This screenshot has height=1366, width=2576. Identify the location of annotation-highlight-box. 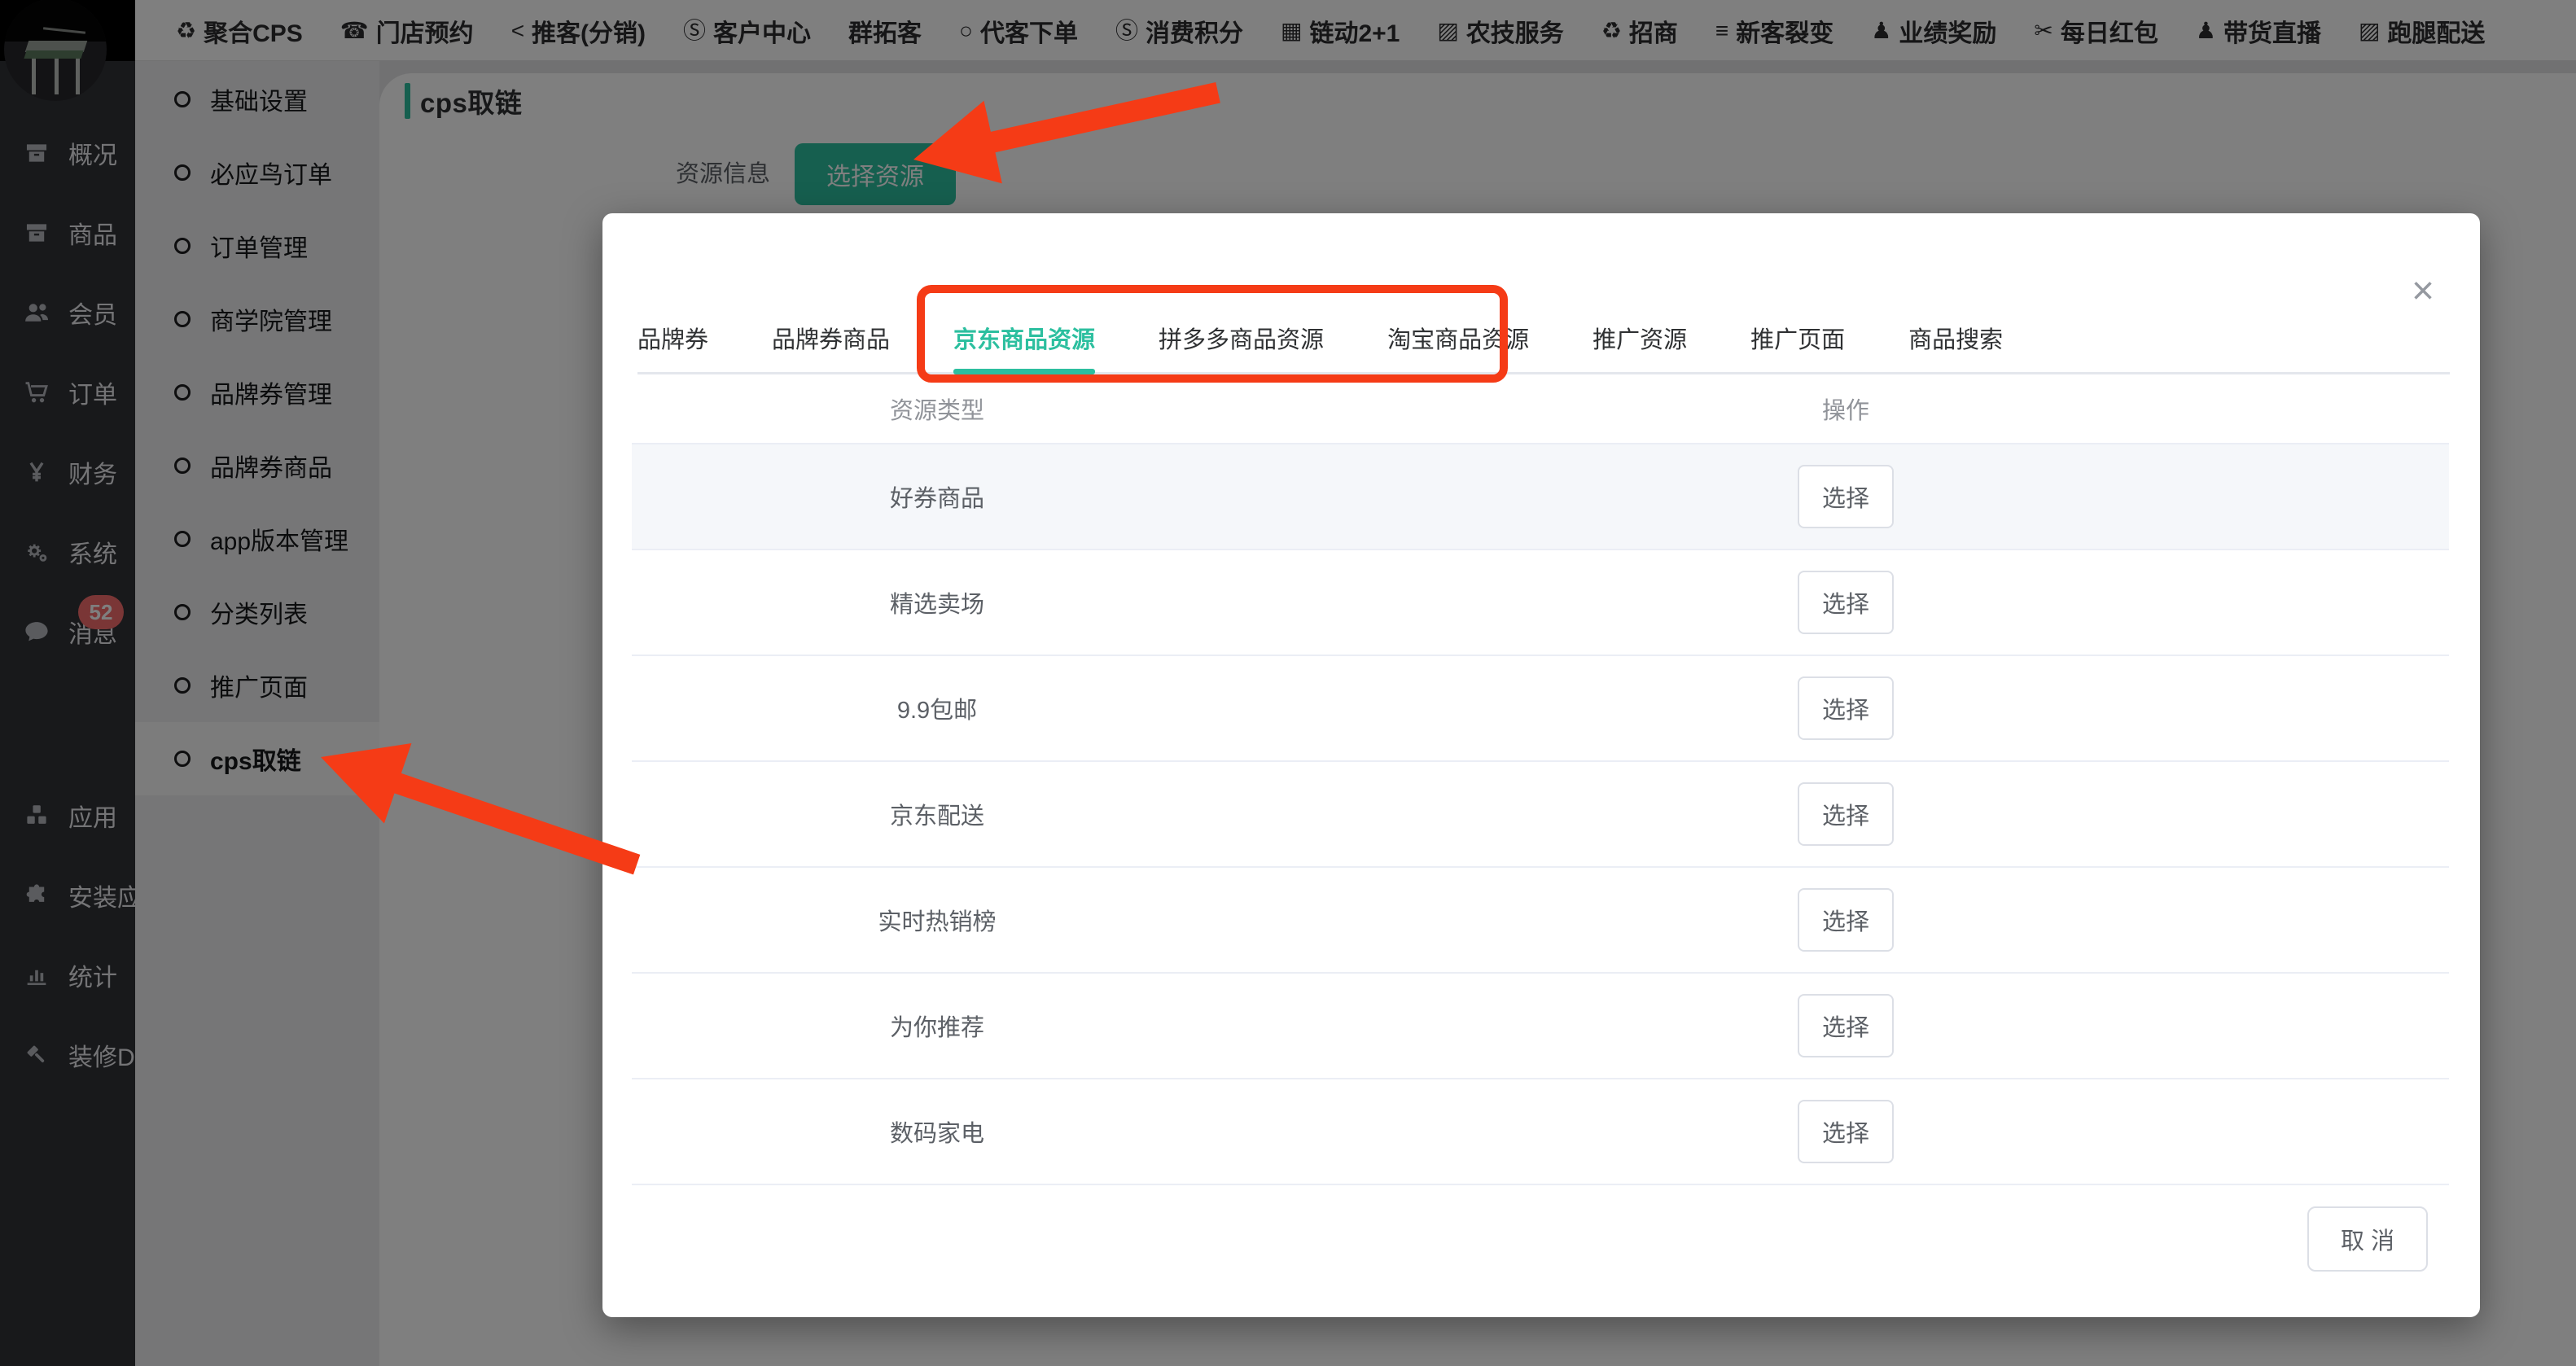
(1212, 334).